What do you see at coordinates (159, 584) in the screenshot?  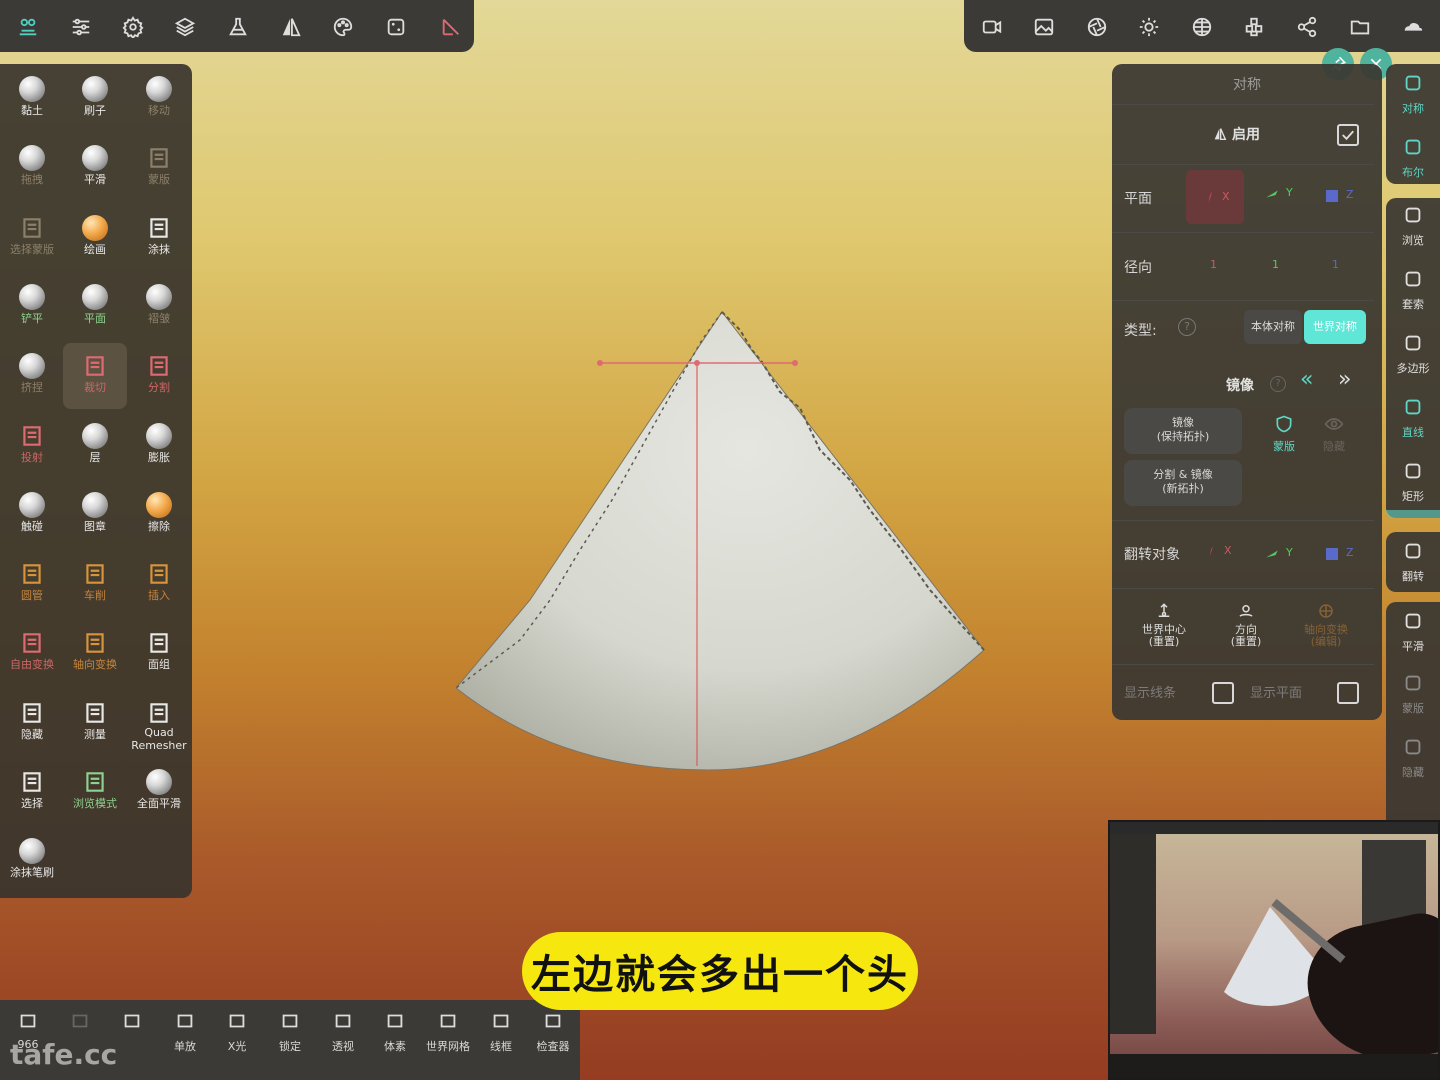 I see `tool-24: 插入` at bounding box center [159, 584].